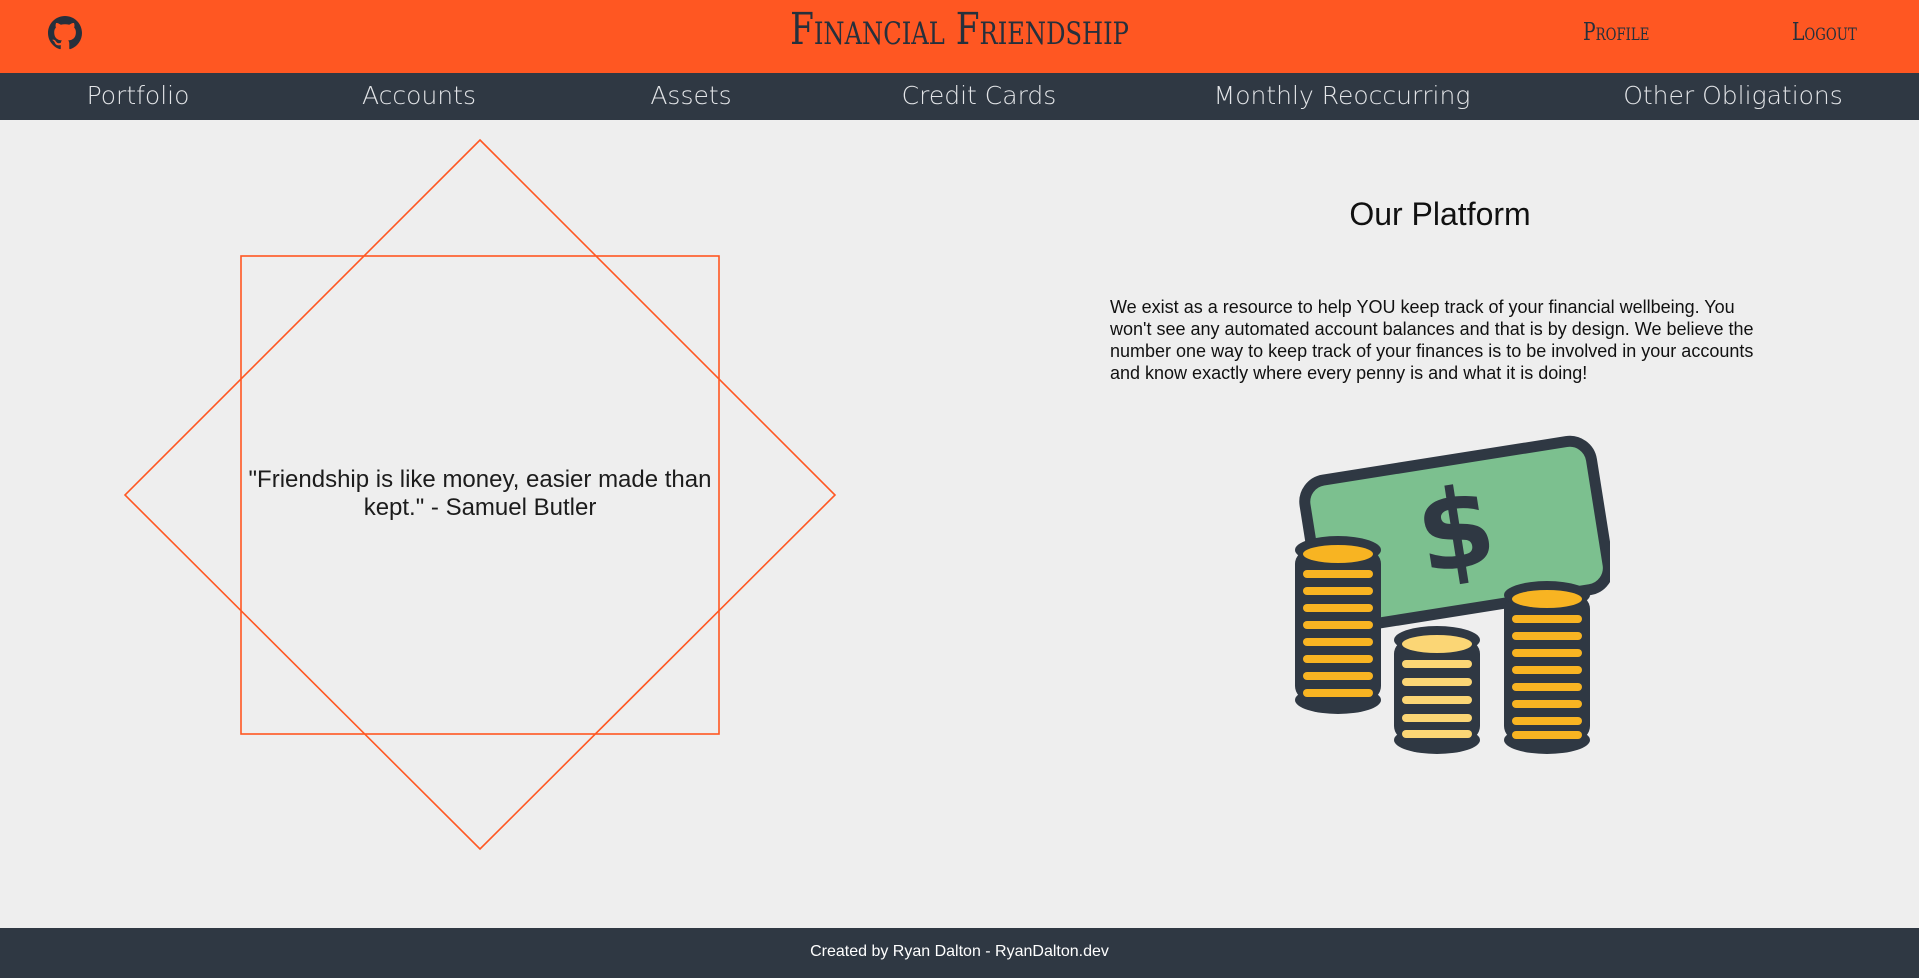  I want to click on platform-title: Our Platform, so click(1440, 214).